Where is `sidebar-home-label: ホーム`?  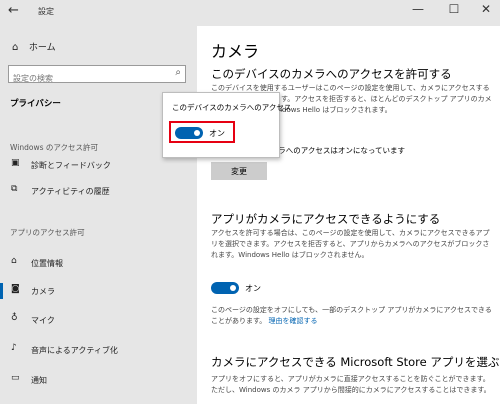
sidebar-home-label: ホーム is located at coordinates (42, 48).